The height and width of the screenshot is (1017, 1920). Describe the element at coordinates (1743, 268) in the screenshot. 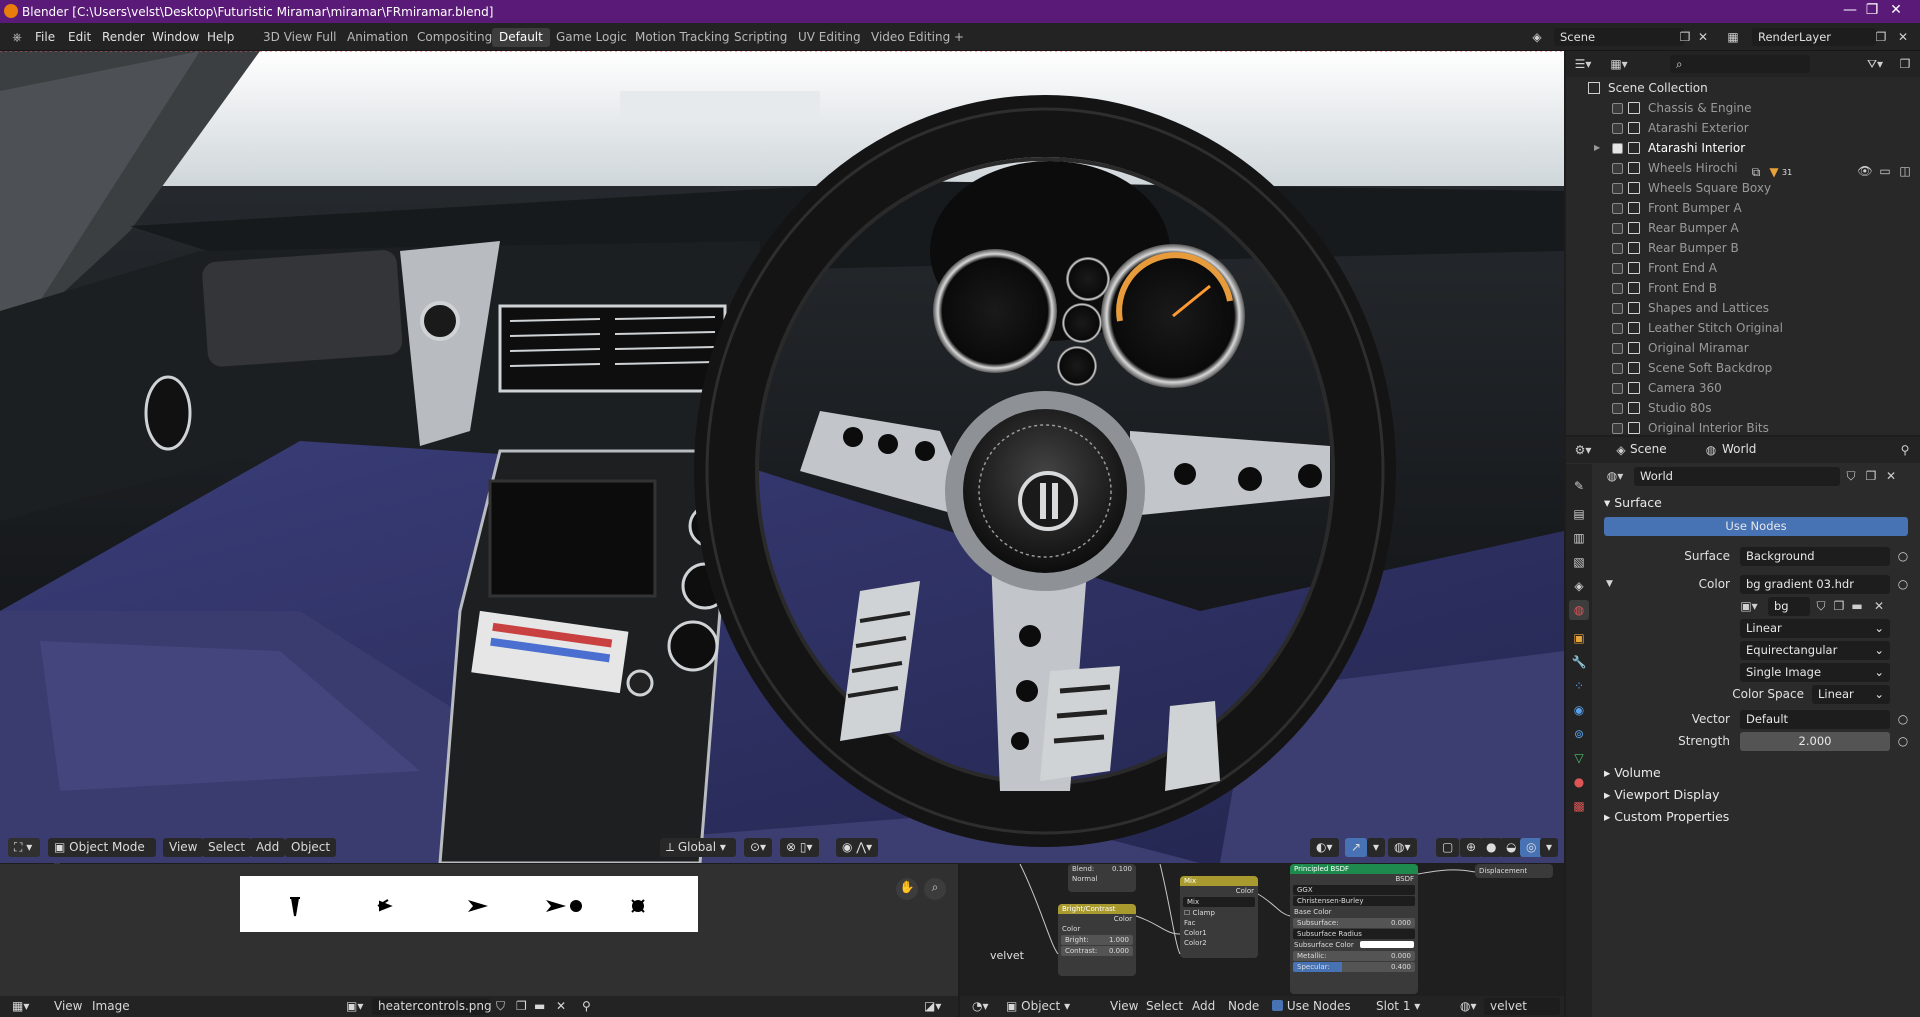

I see `outliner-item: Front End A` at that location.